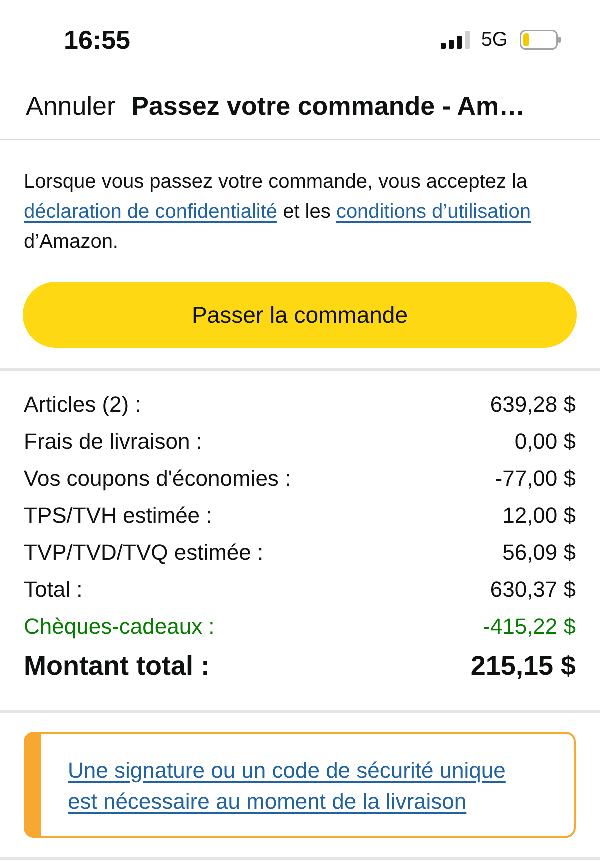 This screenshot has height=863, width=600. Describe the element at coordinates (83, 405) in the screenshot. I see `summary-label: Articles (2) :` at that location.